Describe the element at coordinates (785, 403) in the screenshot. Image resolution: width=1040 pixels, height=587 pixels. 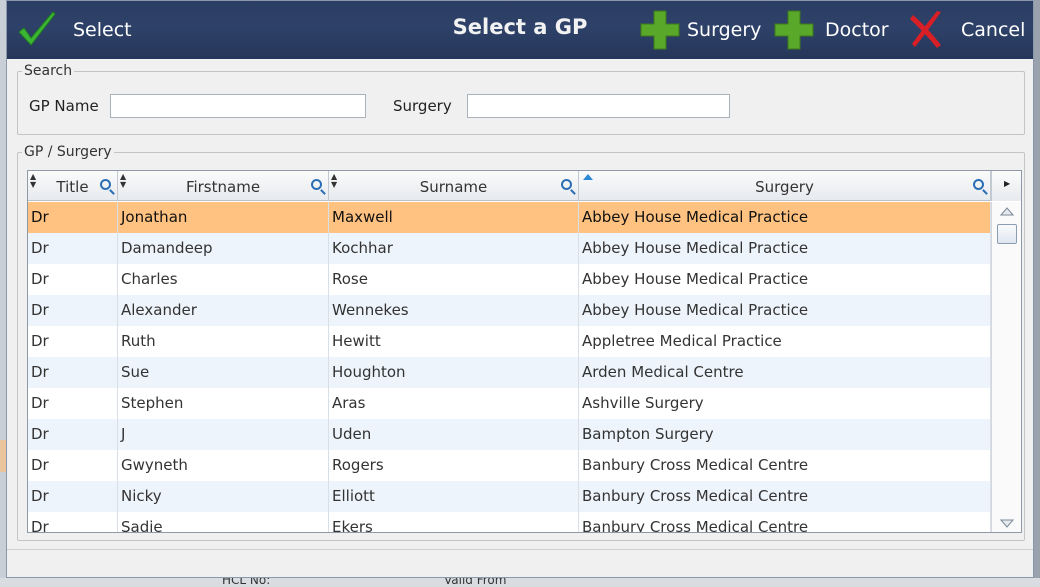
I see `cell-surgery: Ashville Surgery` at that location.